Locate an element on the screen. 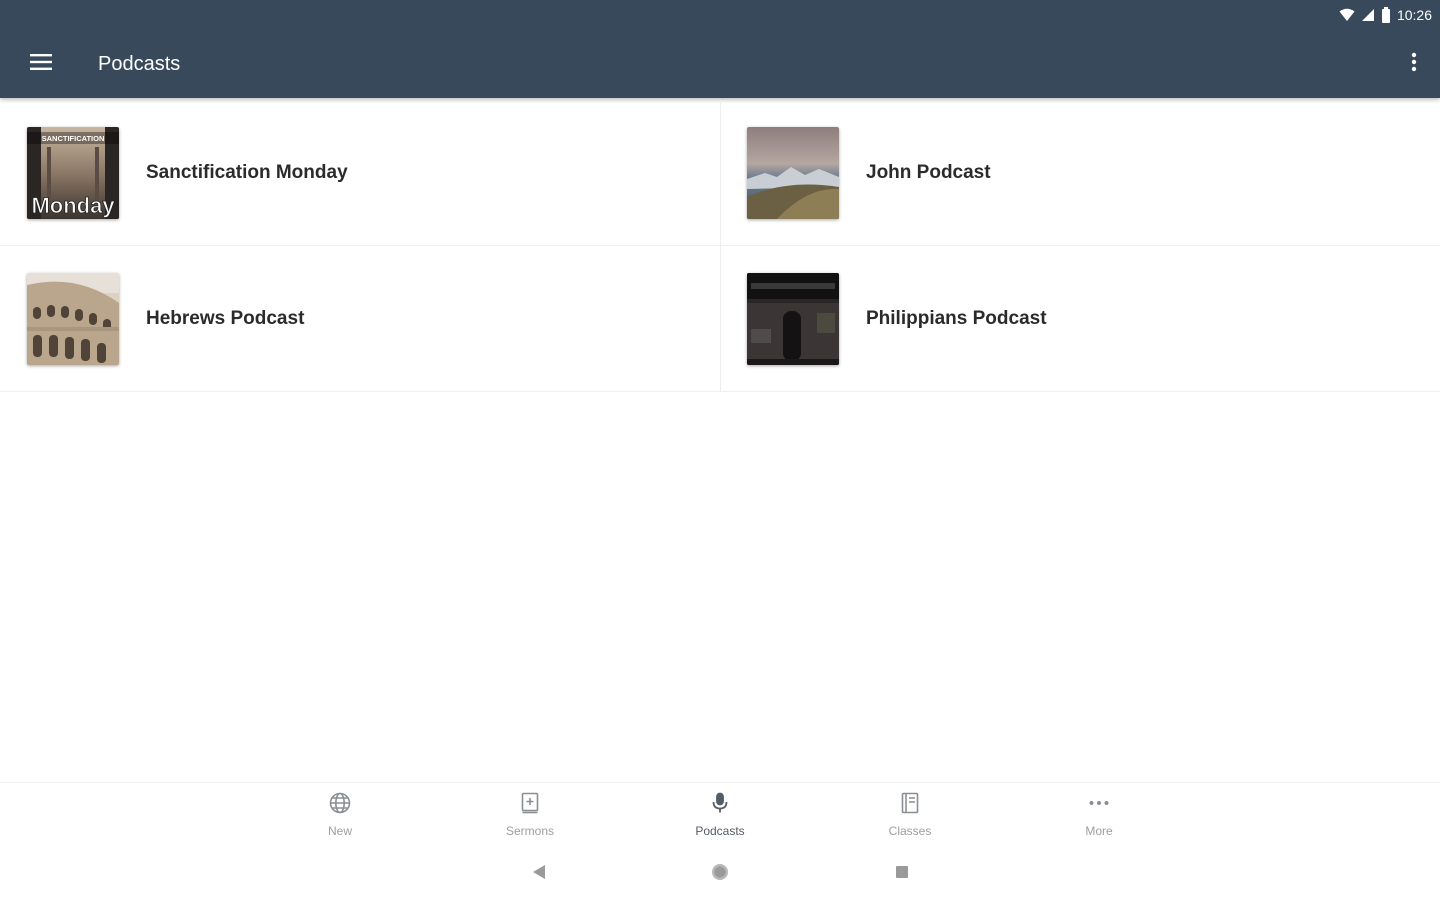 This screenshot has width=1440, height=900. nav-label: More is located at coordinates (1099, 831).